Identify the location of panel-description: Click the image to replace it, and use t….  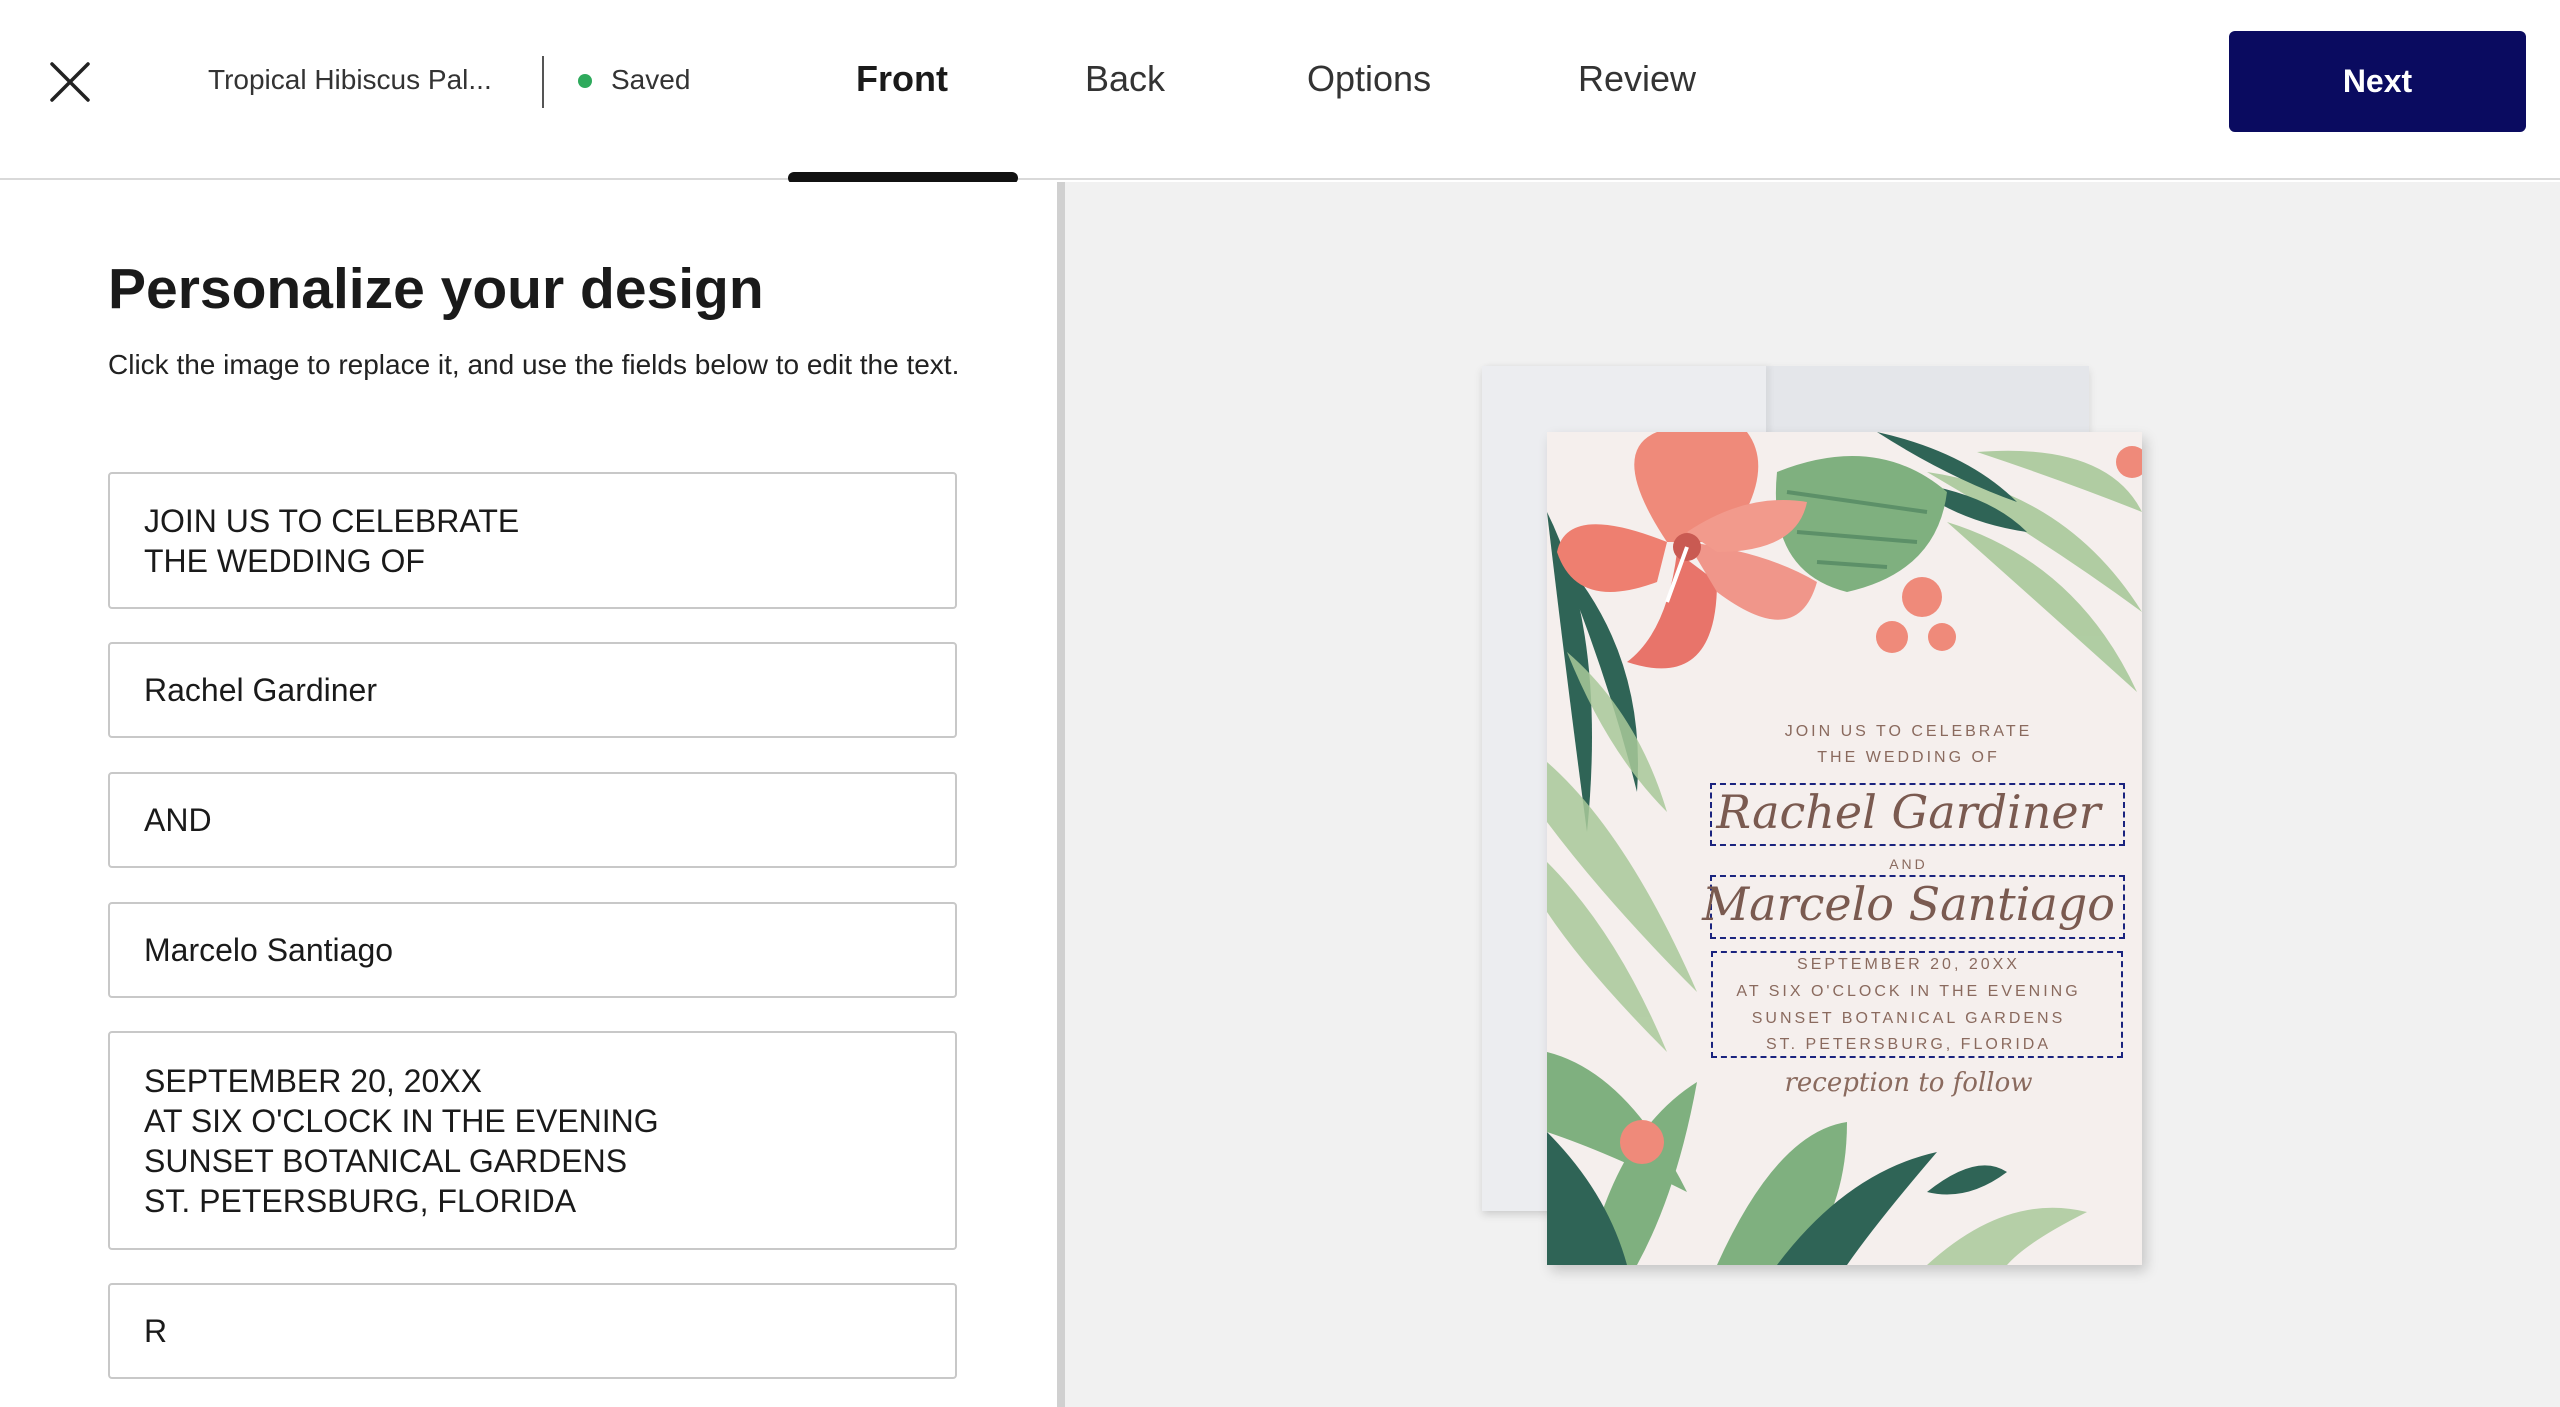
(534, 364).